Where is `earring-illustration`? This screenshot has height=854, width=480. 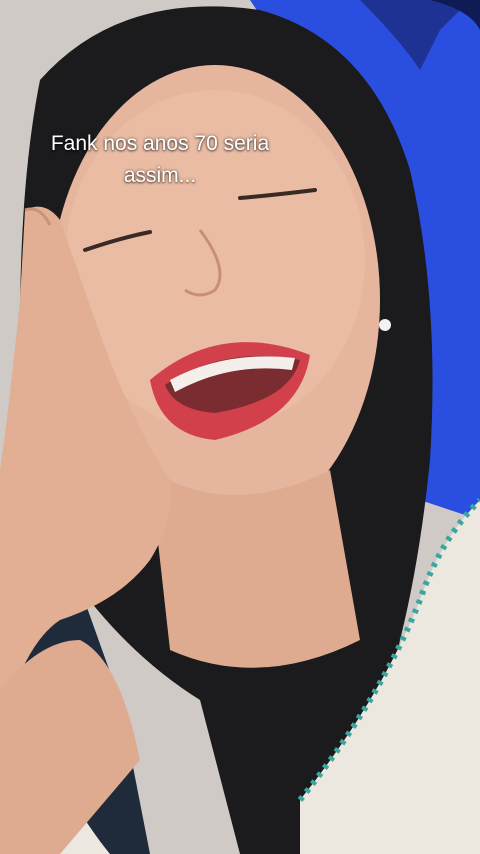 earring-illustration is located at coordinates (385, 325).